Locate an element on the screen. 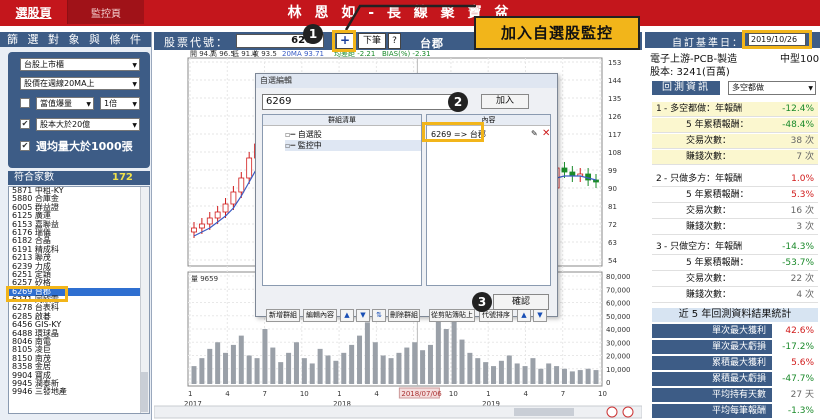  price-tick-label: 81 is located at coordinates (612, 207).